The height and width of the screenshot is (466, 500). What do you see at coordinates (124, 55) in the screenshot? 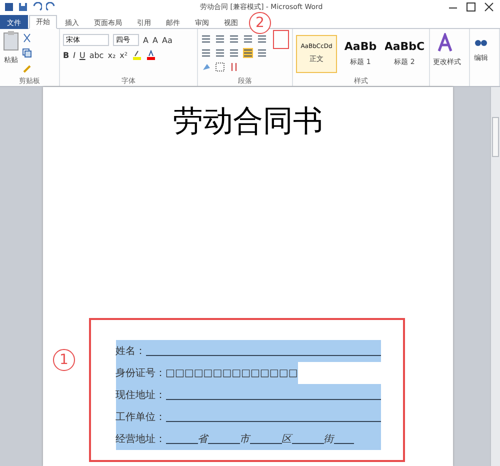
I see `font-tool-button: x²` at bounding box center [124, 55].